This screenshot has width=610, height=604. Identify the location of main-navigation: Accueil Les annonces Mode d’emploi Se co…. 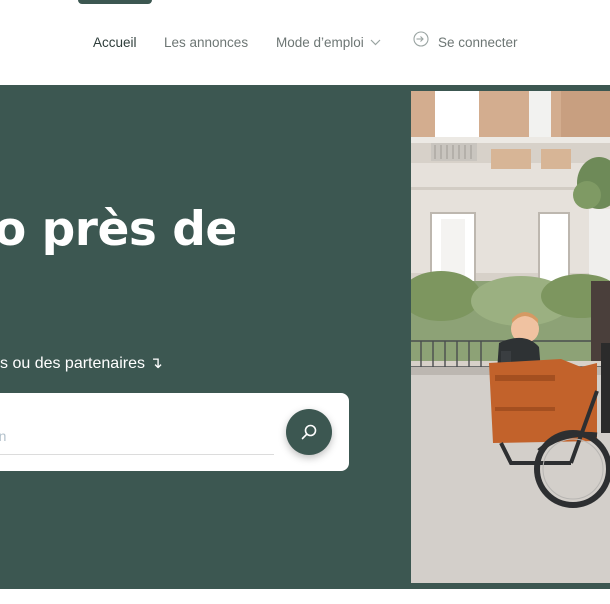
(305, 42).